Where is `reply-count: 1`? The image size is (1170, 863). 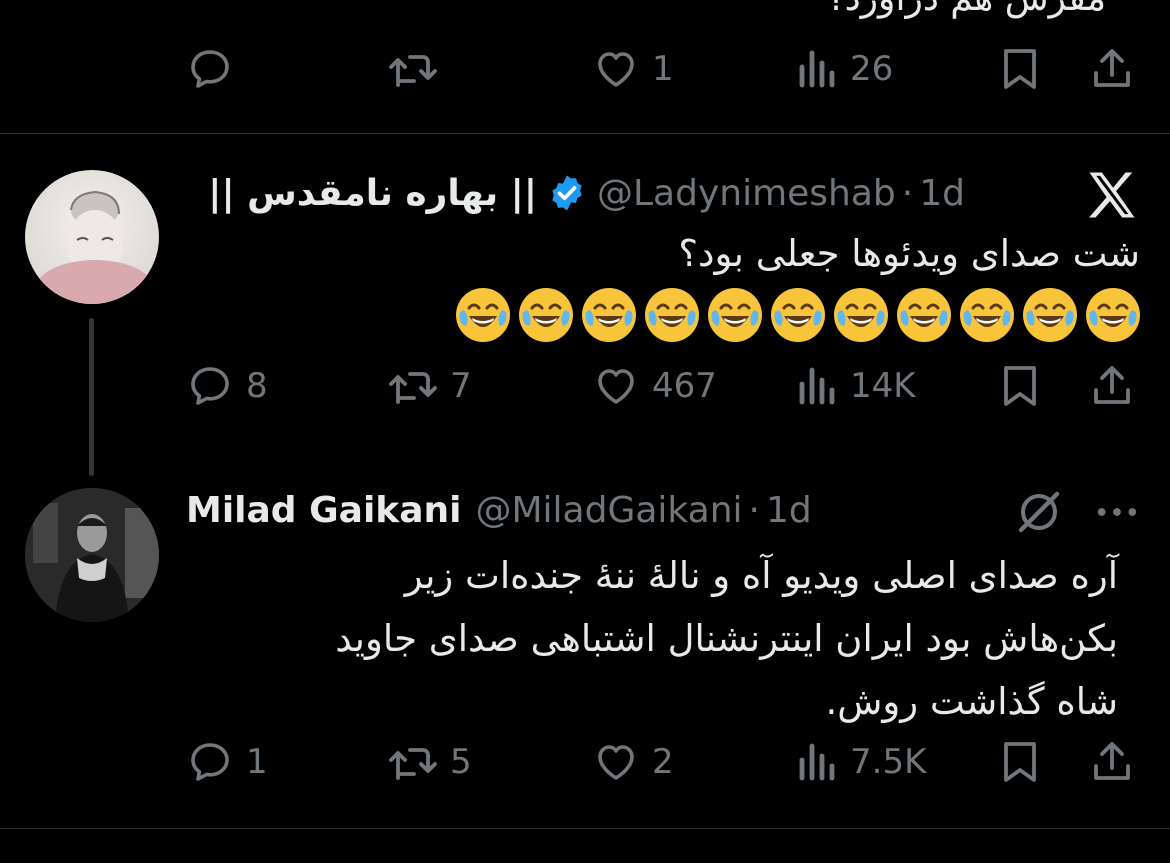 reply-count: 1 is located at coordinates (257, 762).